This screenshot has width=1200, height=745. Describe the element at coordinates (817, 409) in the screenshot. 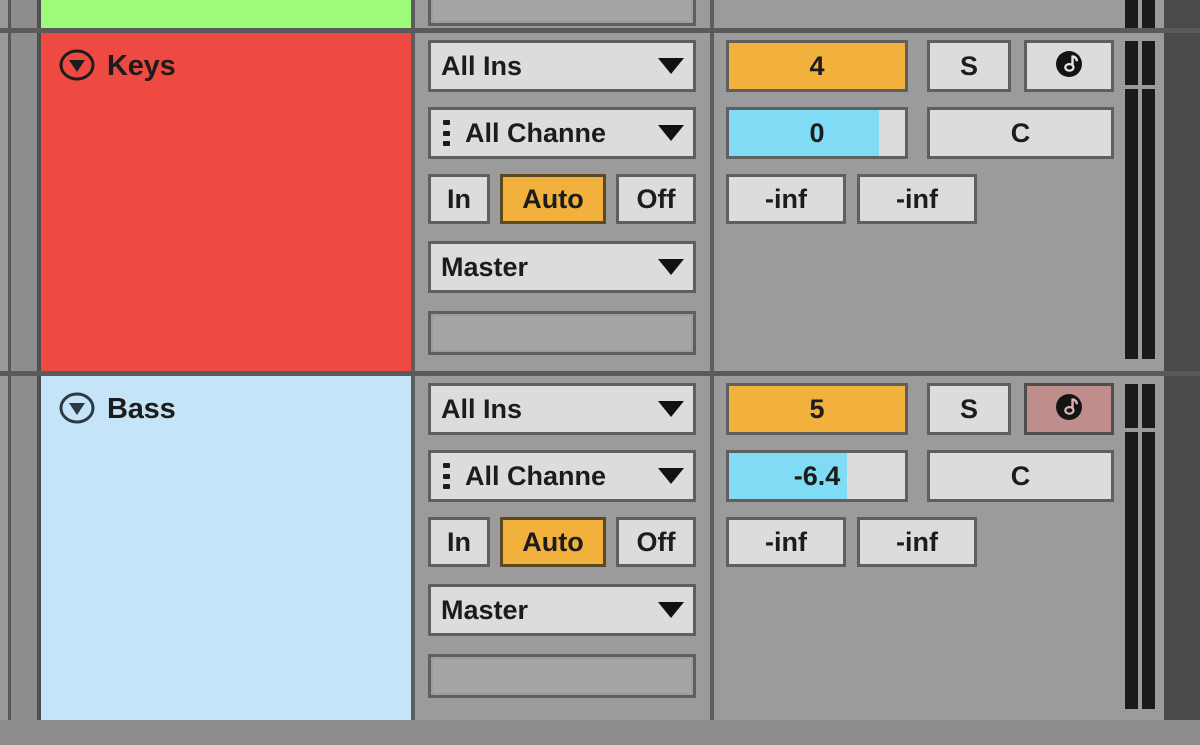

I see `track-number-badge: 5` at that location.